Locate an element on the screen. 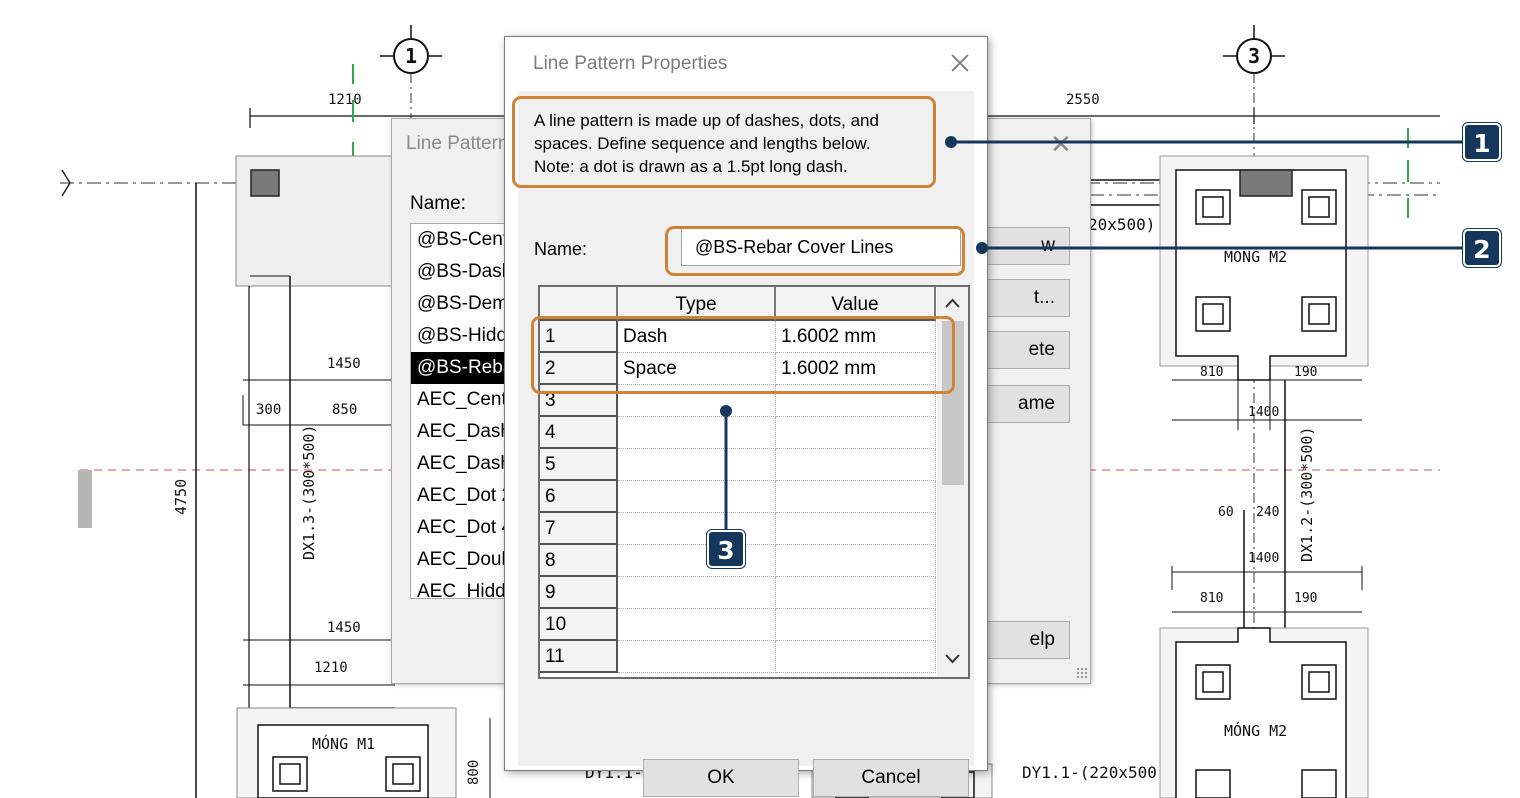 This screenshot has height=798, width=1520. close-icon: ✕ is located at coordinates (1061, 144).